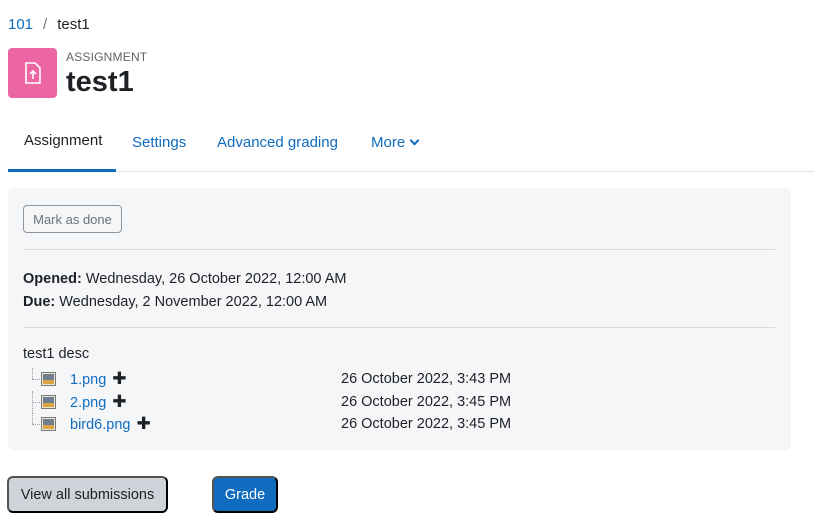  I want to click on file-row: 2.png ✚ 26 October 2022, 3:45 PM, so click(403, 401).